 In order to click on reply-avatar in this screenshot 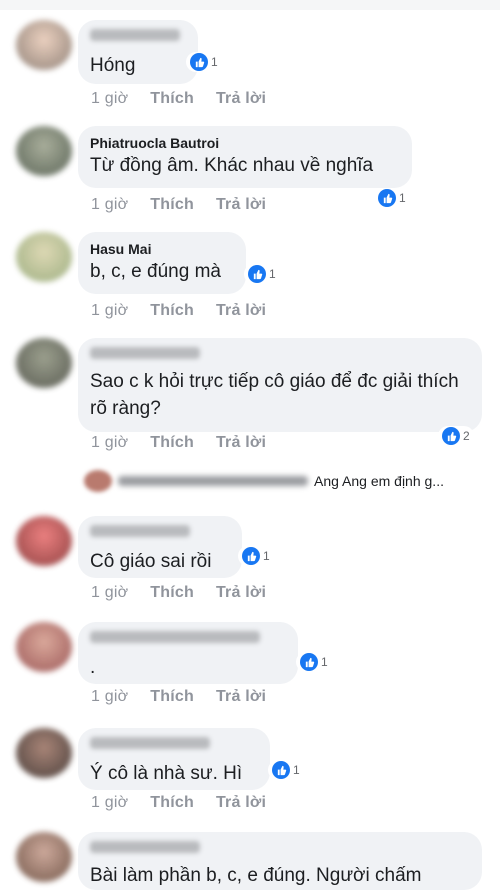, I will do `click(98, 481)`.